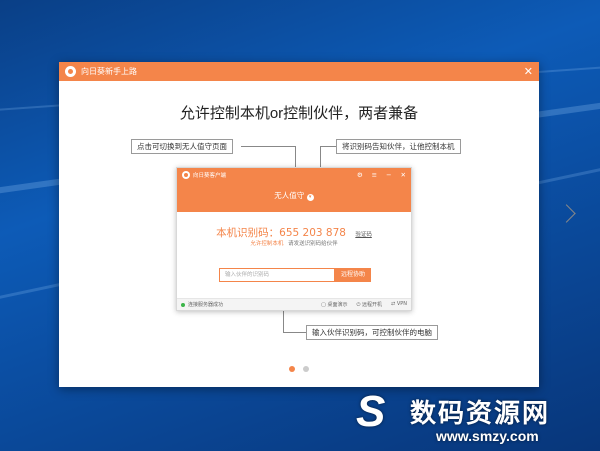 The width and height of the screenshot is (600, 451). Describe the element at coordinates (487, 436) in the screenshot. I see `watermark-url: www.smzy.com` at that location.